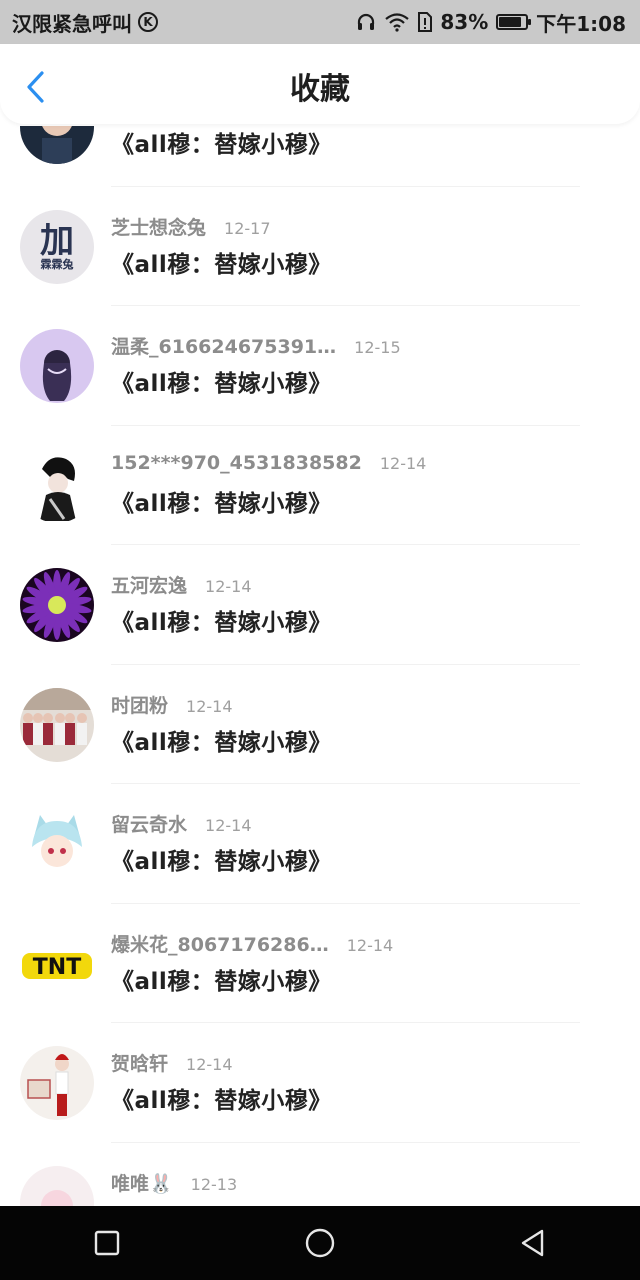 This screenshot has height=1280, width=640. What do you see at coordinates (57, 241) in the screenshot?
I see `svg-text: 加` at bounding box center [57, 241].